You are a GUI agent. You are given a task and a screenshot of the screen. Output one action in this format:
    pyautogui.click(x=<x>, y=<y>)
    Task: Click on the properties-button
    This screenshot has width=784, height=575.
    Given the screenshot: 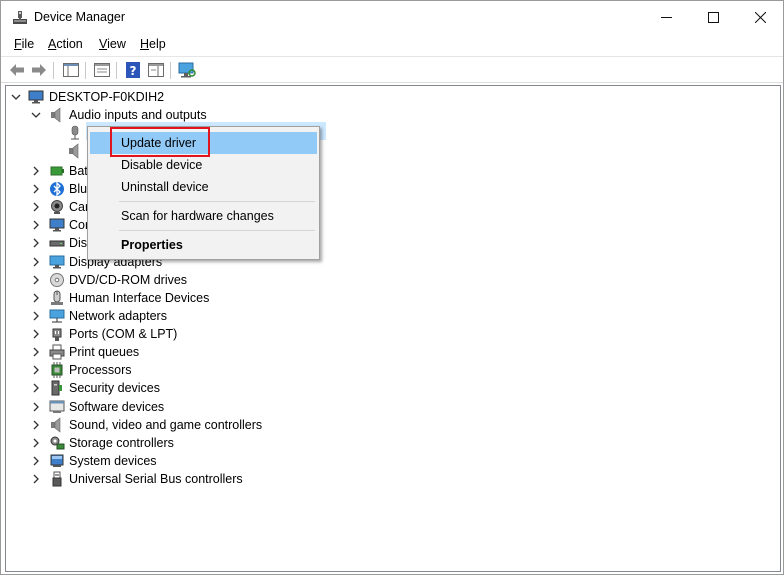 What is the action you would take?
    pyautogui.click(x=102, y=70)
    